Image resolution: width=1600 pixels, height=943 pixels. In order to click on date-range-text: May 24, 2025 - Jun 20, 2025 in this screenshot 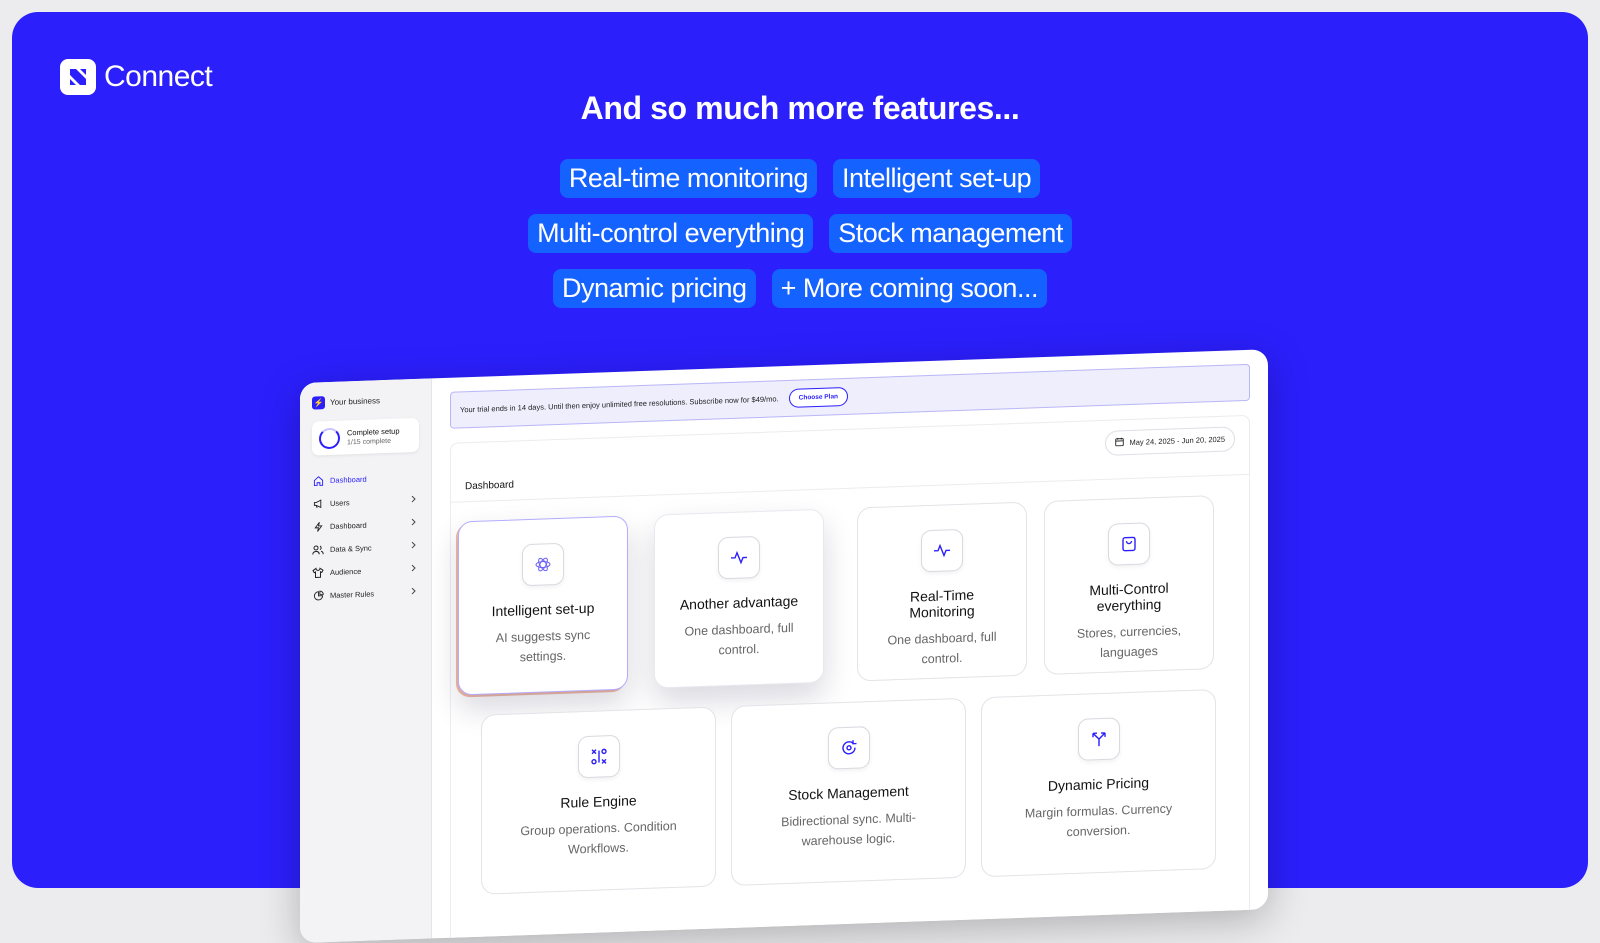, I will do `click(1177, 441)`.